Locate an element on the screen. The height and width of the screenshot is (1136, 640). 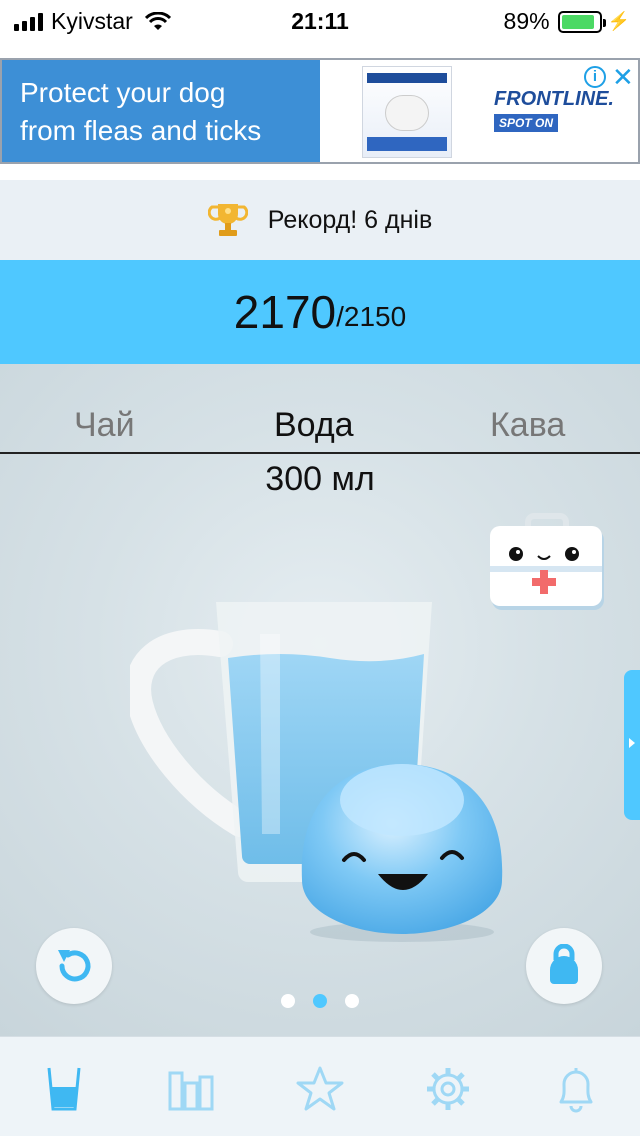
weight-button is located at coordinates (564, 966).